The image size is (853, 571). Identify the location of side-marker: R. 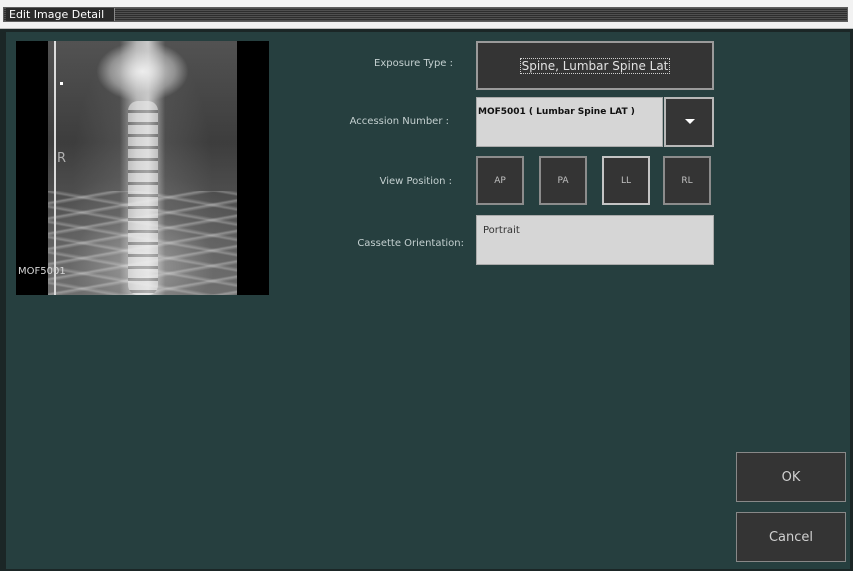
(62, 158).